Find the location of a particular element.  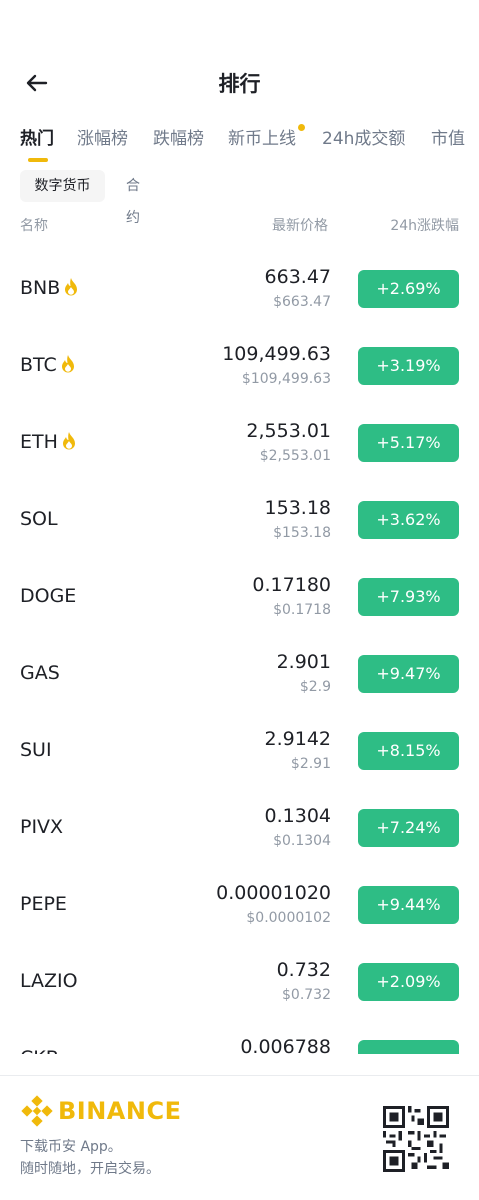

list-item: SOL 153.18 $153.18 +3.62% is located at coordinates (239, 519).